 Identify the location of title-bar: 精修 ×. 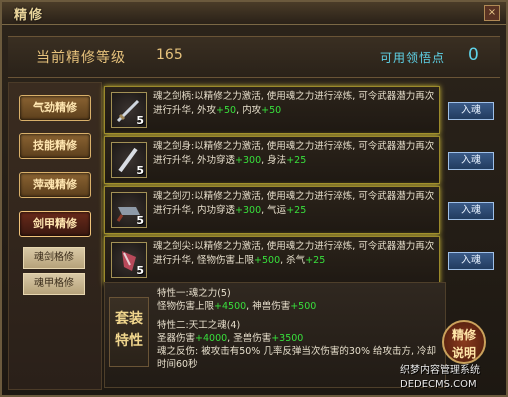
(254, 13).